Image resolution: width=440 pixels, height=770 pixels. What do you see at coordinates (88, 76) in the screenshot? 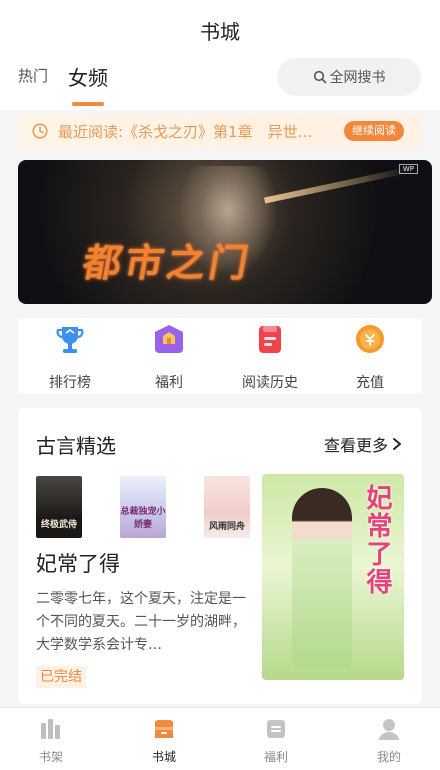
I see `tab-female: 女频` at bounding box center [88, 76].